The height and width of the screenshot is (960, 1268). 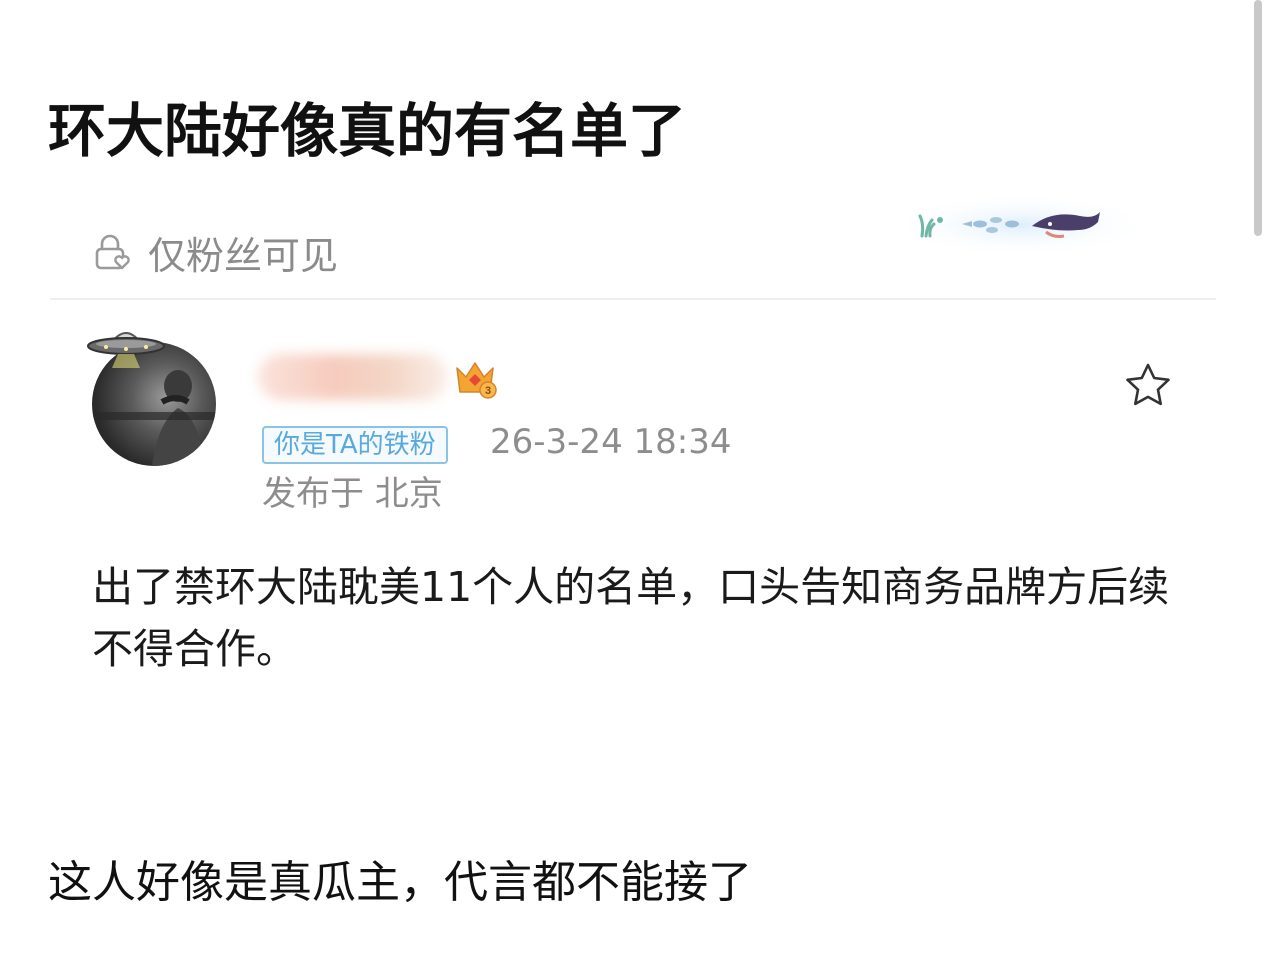 I want to click on page-title: 环大陆好像真的有名单了, so click(x=367, y=130).